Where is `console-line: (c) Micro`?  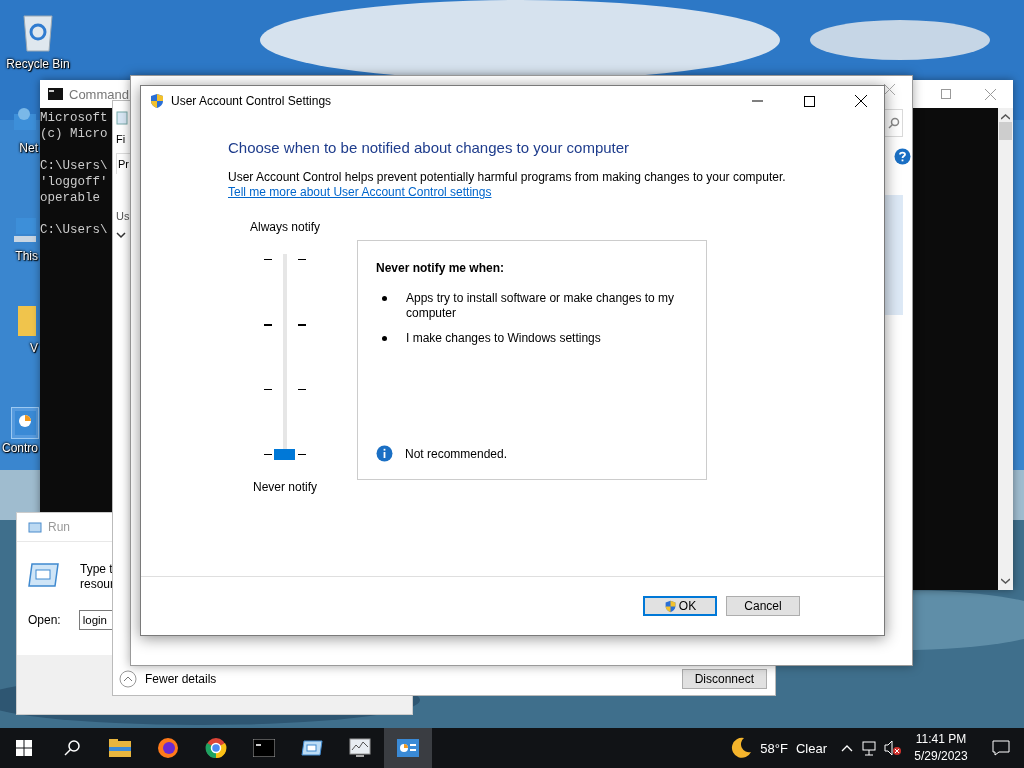 console-line: (c) Micro is located at coordinates (74, 134).